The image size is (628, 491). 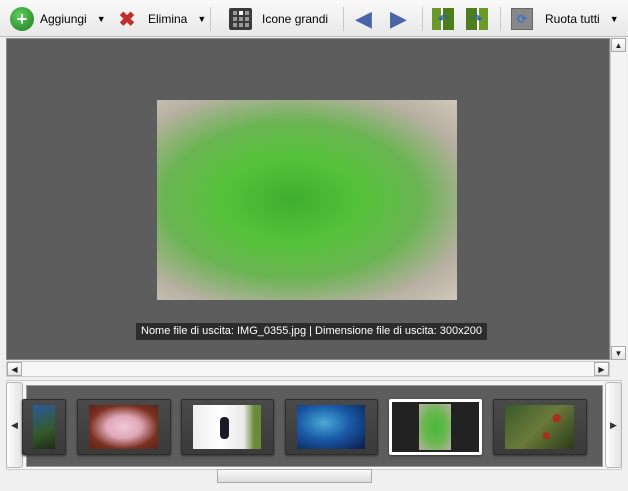 I want to click on scroll-right-button: ▶, so click(x=601, y=369).